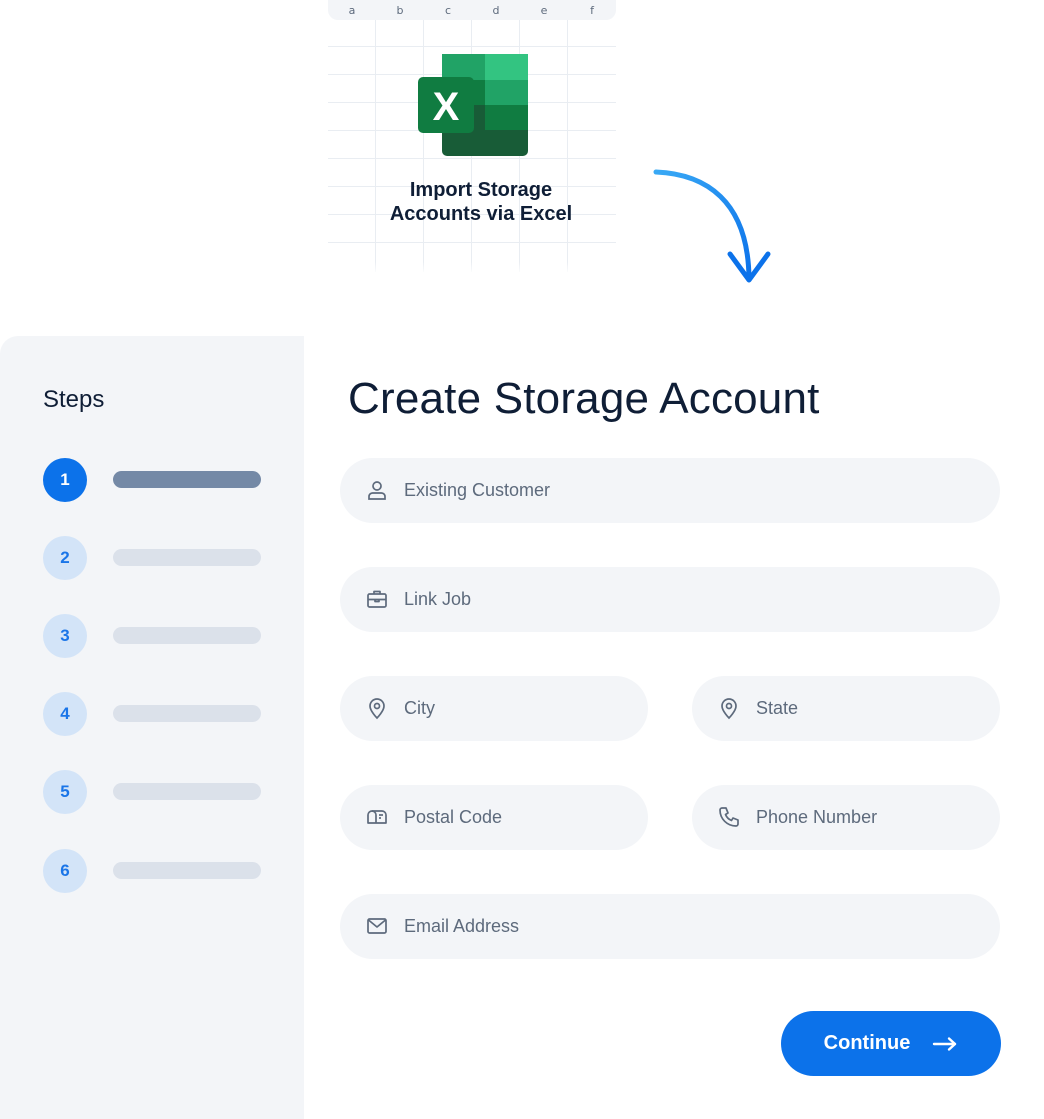 This screenshot has height=1119, width=1044. What do you see at coordinates (377, 926) in the screenshot?
I see `envelope-icon` at bounding box center [377, 926].